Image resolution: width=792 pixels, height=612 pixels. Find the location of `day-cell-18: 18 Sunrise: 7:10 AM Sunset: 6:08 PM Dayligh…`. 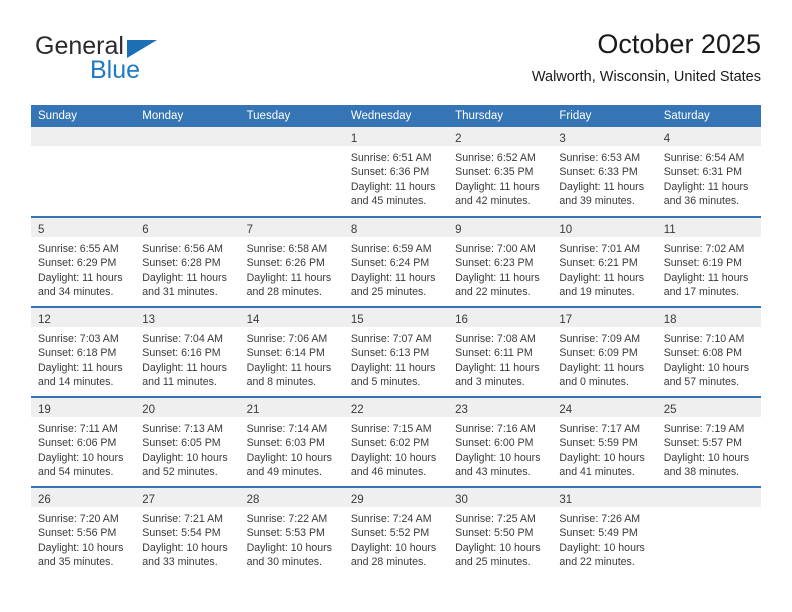

day-cell-18: 18 Sunrise: 7:10 AM Sunset: 6:08 PM Dayligh… is located at coordinates (708, 351).